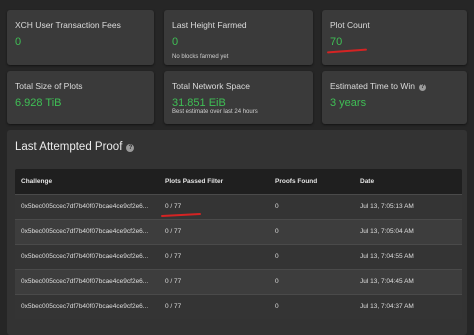  Describe the element at coordinates (387, 281) in the screenshot. I see `date-cell: Jul 13, 7:04:45 AM` at that location.